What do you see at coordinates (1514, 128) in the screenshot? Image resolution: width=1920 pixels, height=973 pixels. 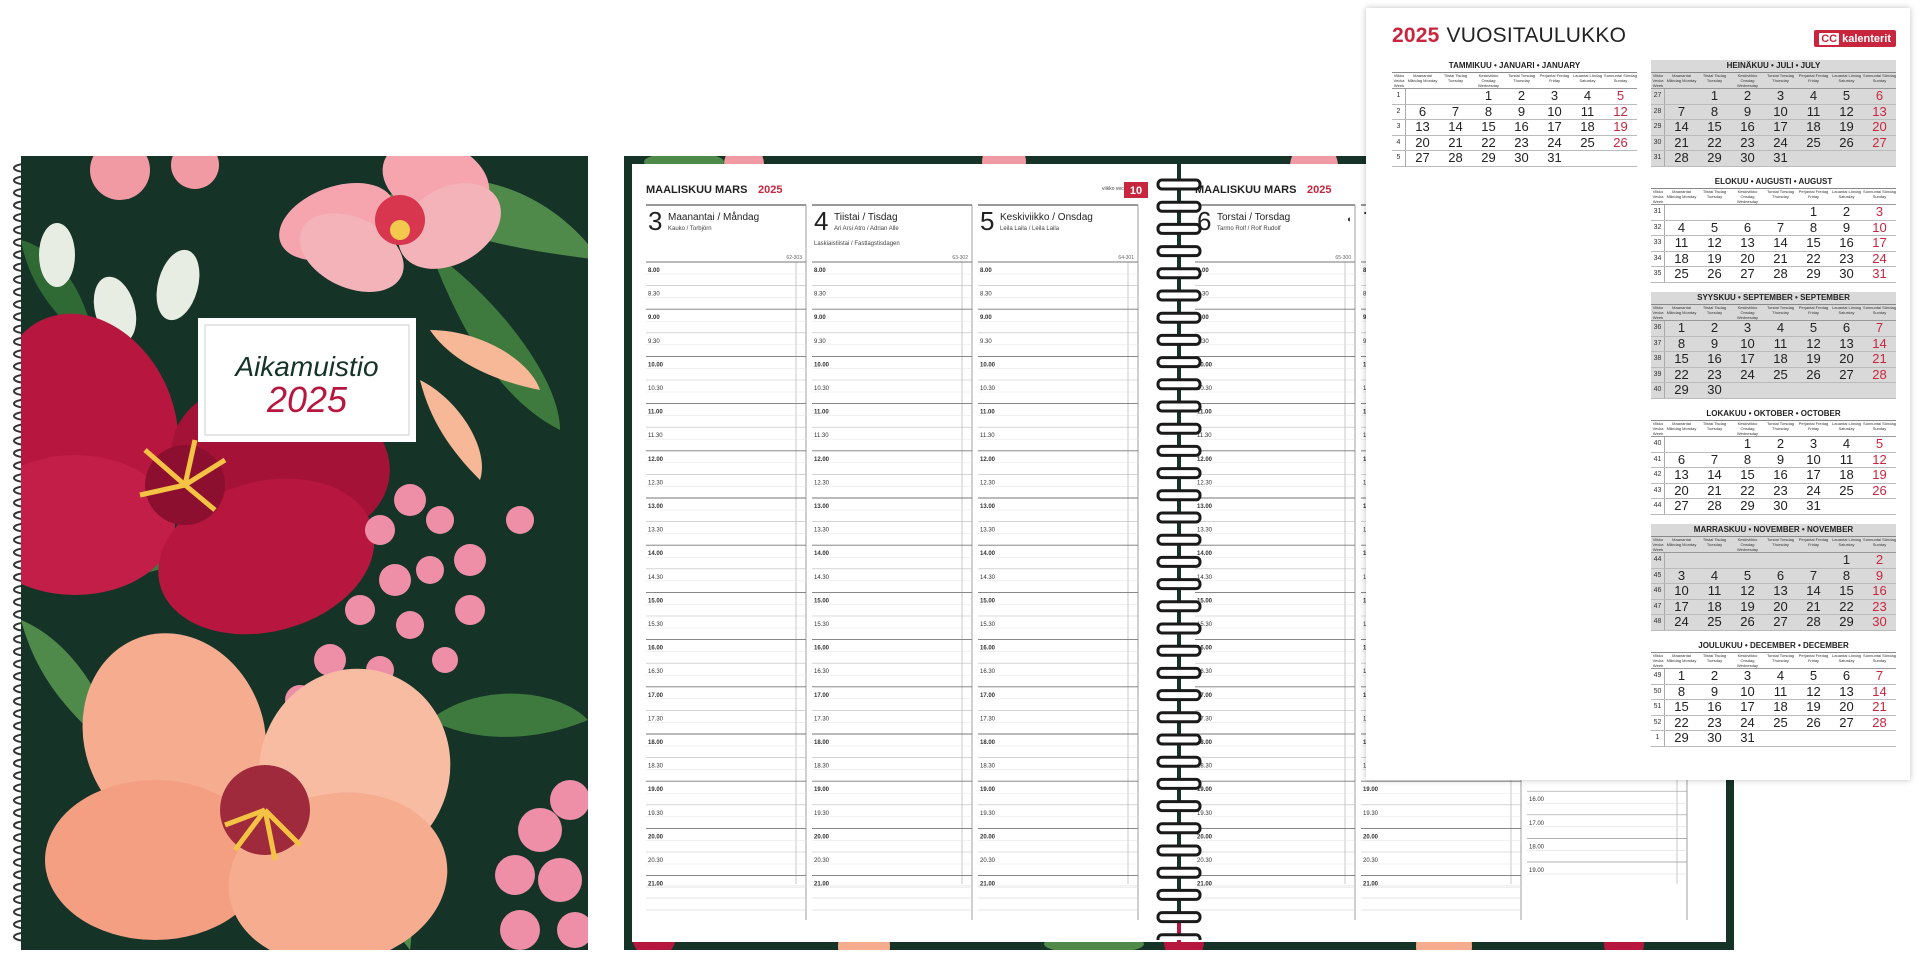 I see `week-row: 3 13 14 15 16 17 18 19` at bounding box center [1514, 128].